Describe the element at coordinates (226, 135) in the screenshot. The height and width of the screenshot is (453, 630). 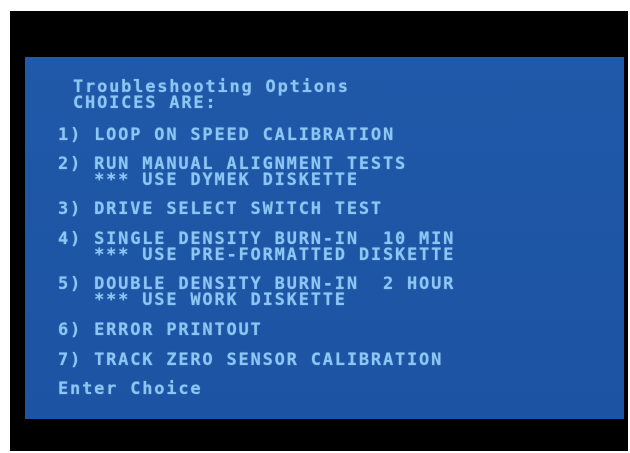
I see `menu-option-1: 1) LOOP ON SPEED CALIBRATION` at that location.